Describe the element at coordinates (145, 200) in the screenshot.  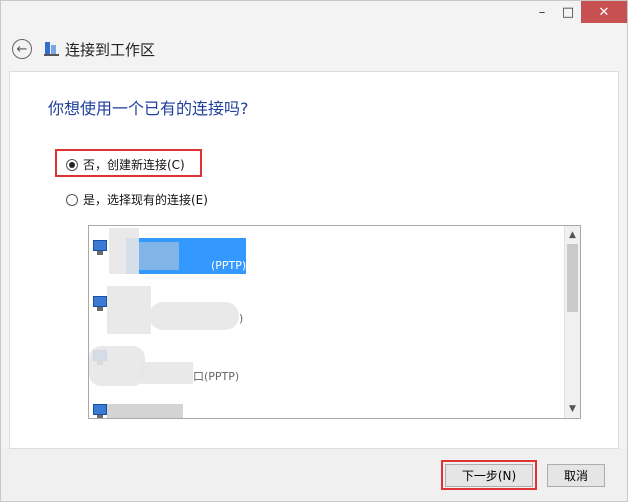
I see `option-use-existing-label: 是，选择现有的连接(E)` at that location.